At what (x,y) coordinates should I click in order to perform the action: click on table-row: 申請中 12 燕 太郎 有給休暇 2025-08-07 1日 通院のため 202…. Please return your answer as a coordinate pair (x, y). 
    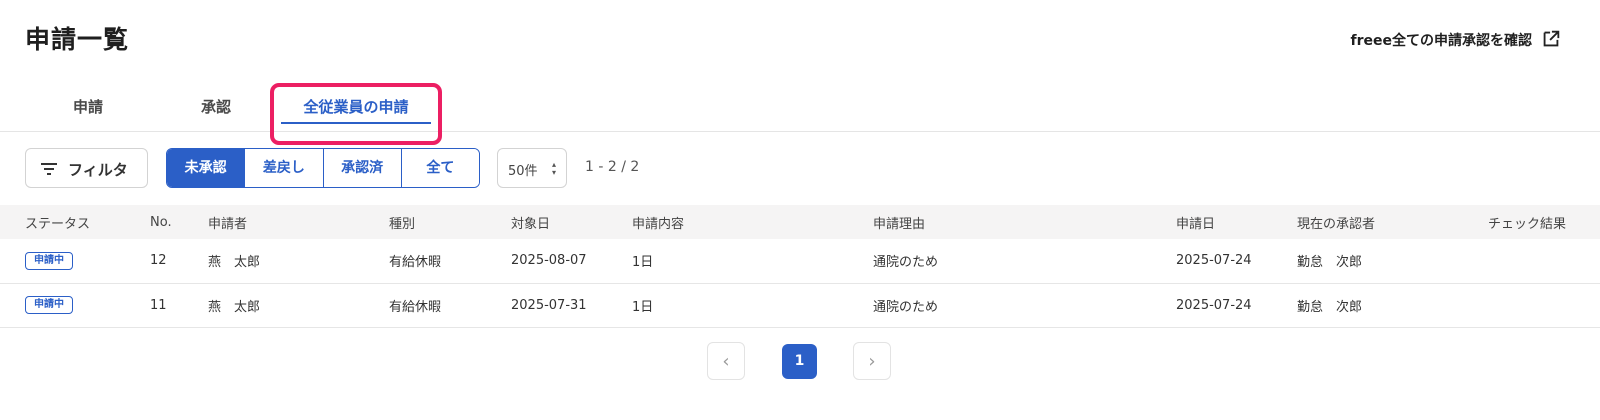
    Looking at the image, I should click on (800, 261).